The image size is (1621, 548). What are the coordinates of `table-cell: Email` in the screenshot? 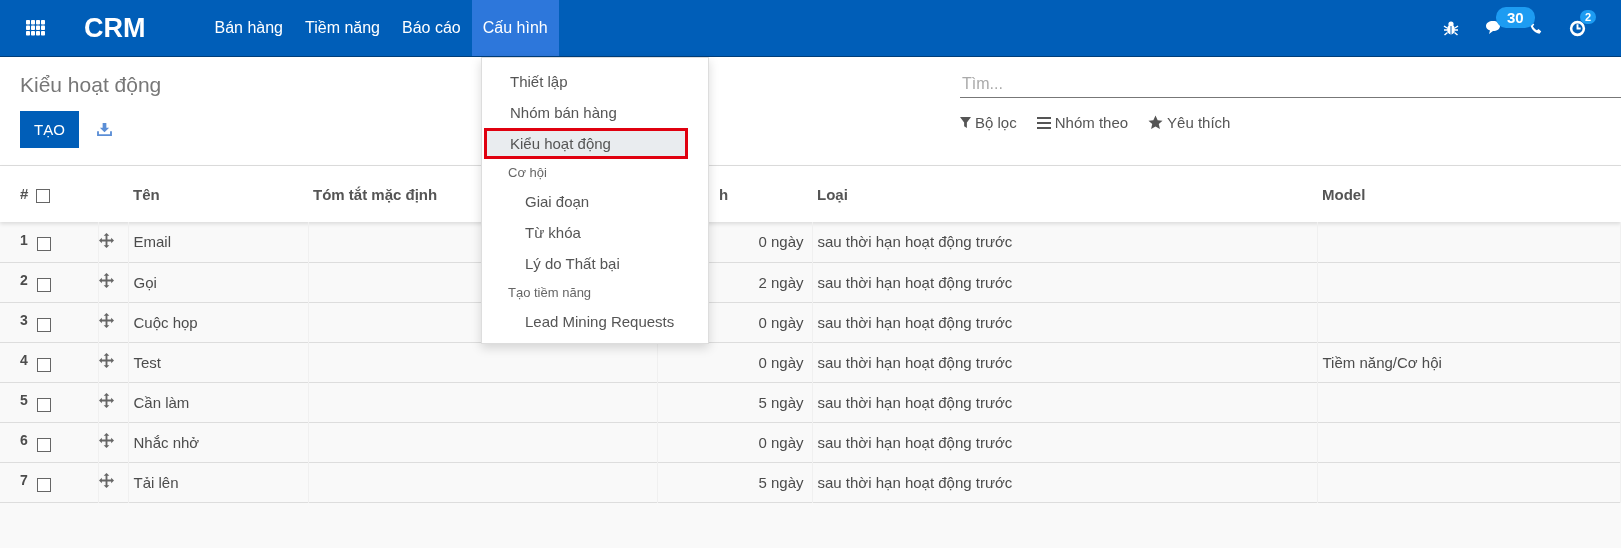 It's located at (218, 242).